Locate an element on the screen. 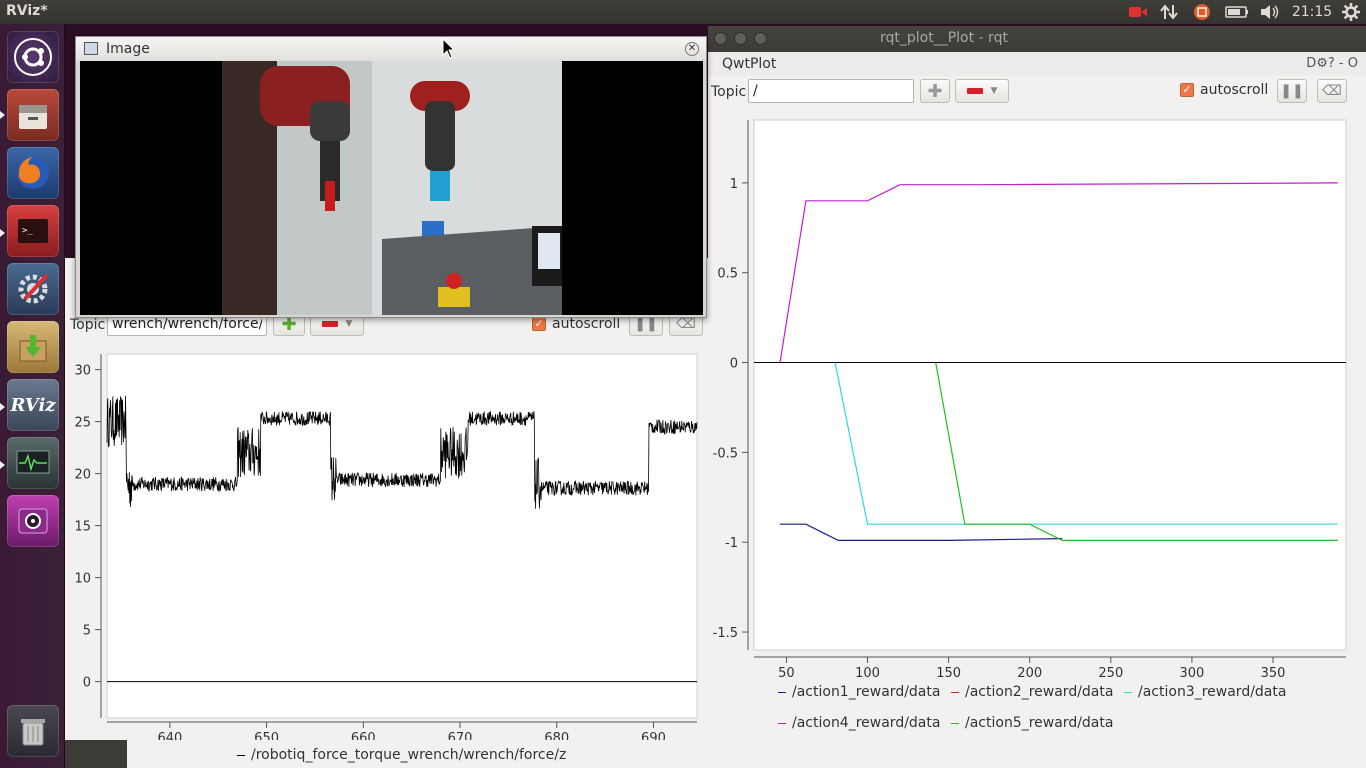 This screenshot has height=768, width=1366. files-icon is located at coordinates (33, 115).